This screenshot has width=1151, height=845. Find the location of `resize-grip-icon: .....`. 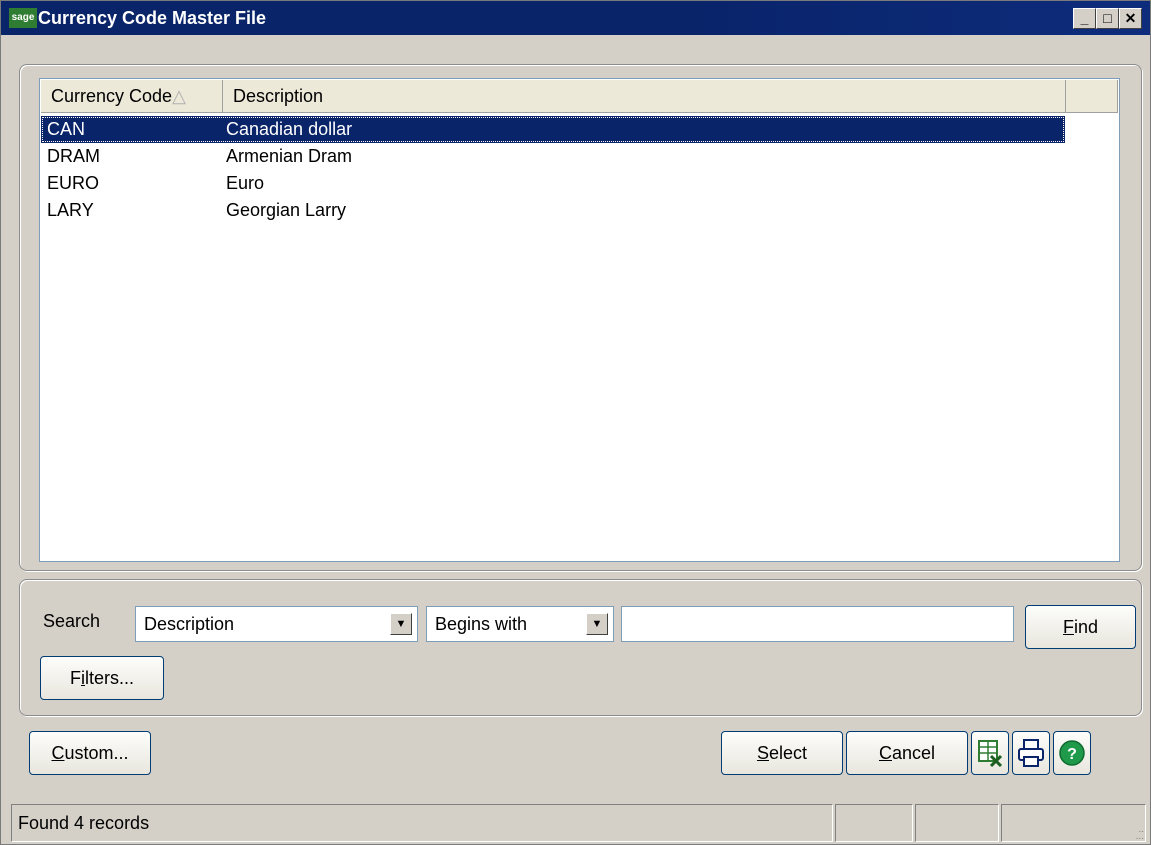

resize-grip-icon: ..... is located at coordinates (1137, 833).